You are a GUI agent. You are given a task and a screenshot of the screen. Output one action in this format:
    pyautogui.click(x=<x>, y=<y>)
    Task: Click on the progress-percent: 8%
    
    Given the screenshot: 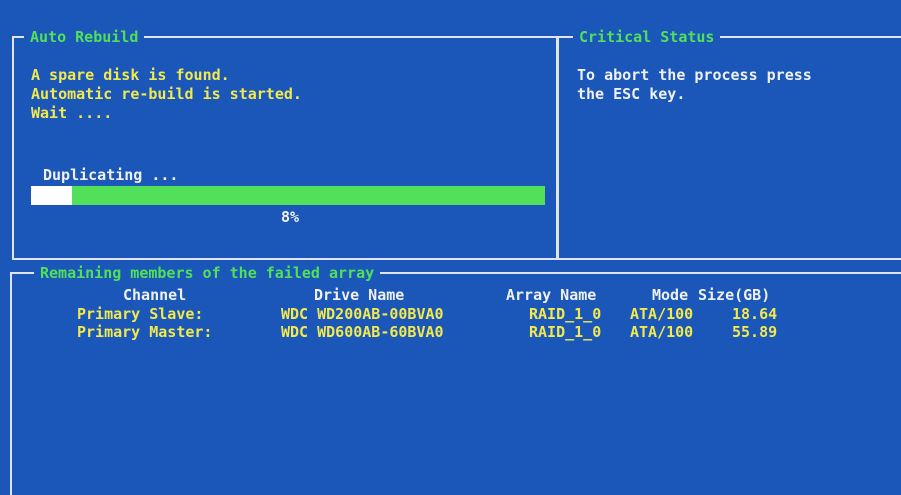 What is the action you would take?
    pyautogui.click(x=290, y=217)
    